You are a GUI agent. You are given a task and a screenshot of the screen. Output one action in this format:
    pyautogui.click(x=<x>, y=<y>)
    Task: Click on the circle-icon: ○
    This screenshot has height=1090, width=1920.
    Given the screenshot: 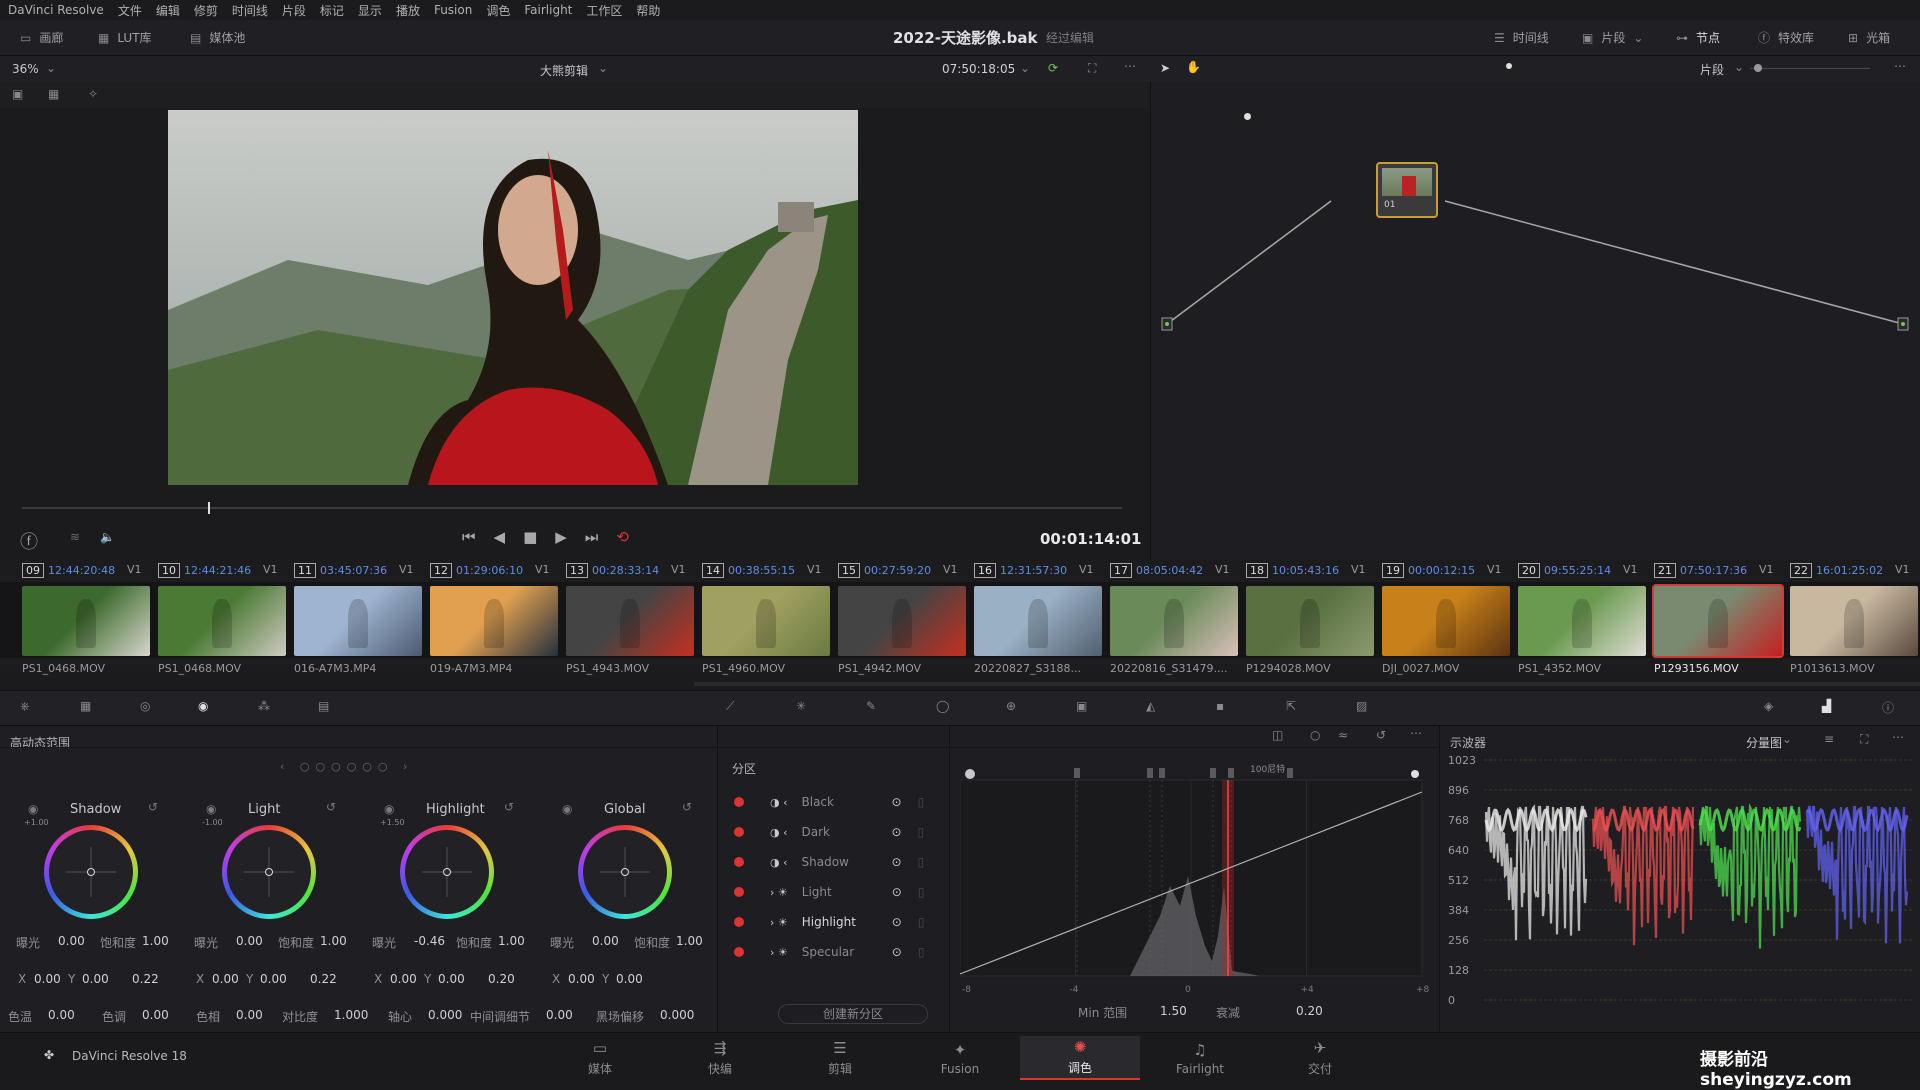 What is the action you would take?
    pyautogui.click(x=1315, y=735)
    